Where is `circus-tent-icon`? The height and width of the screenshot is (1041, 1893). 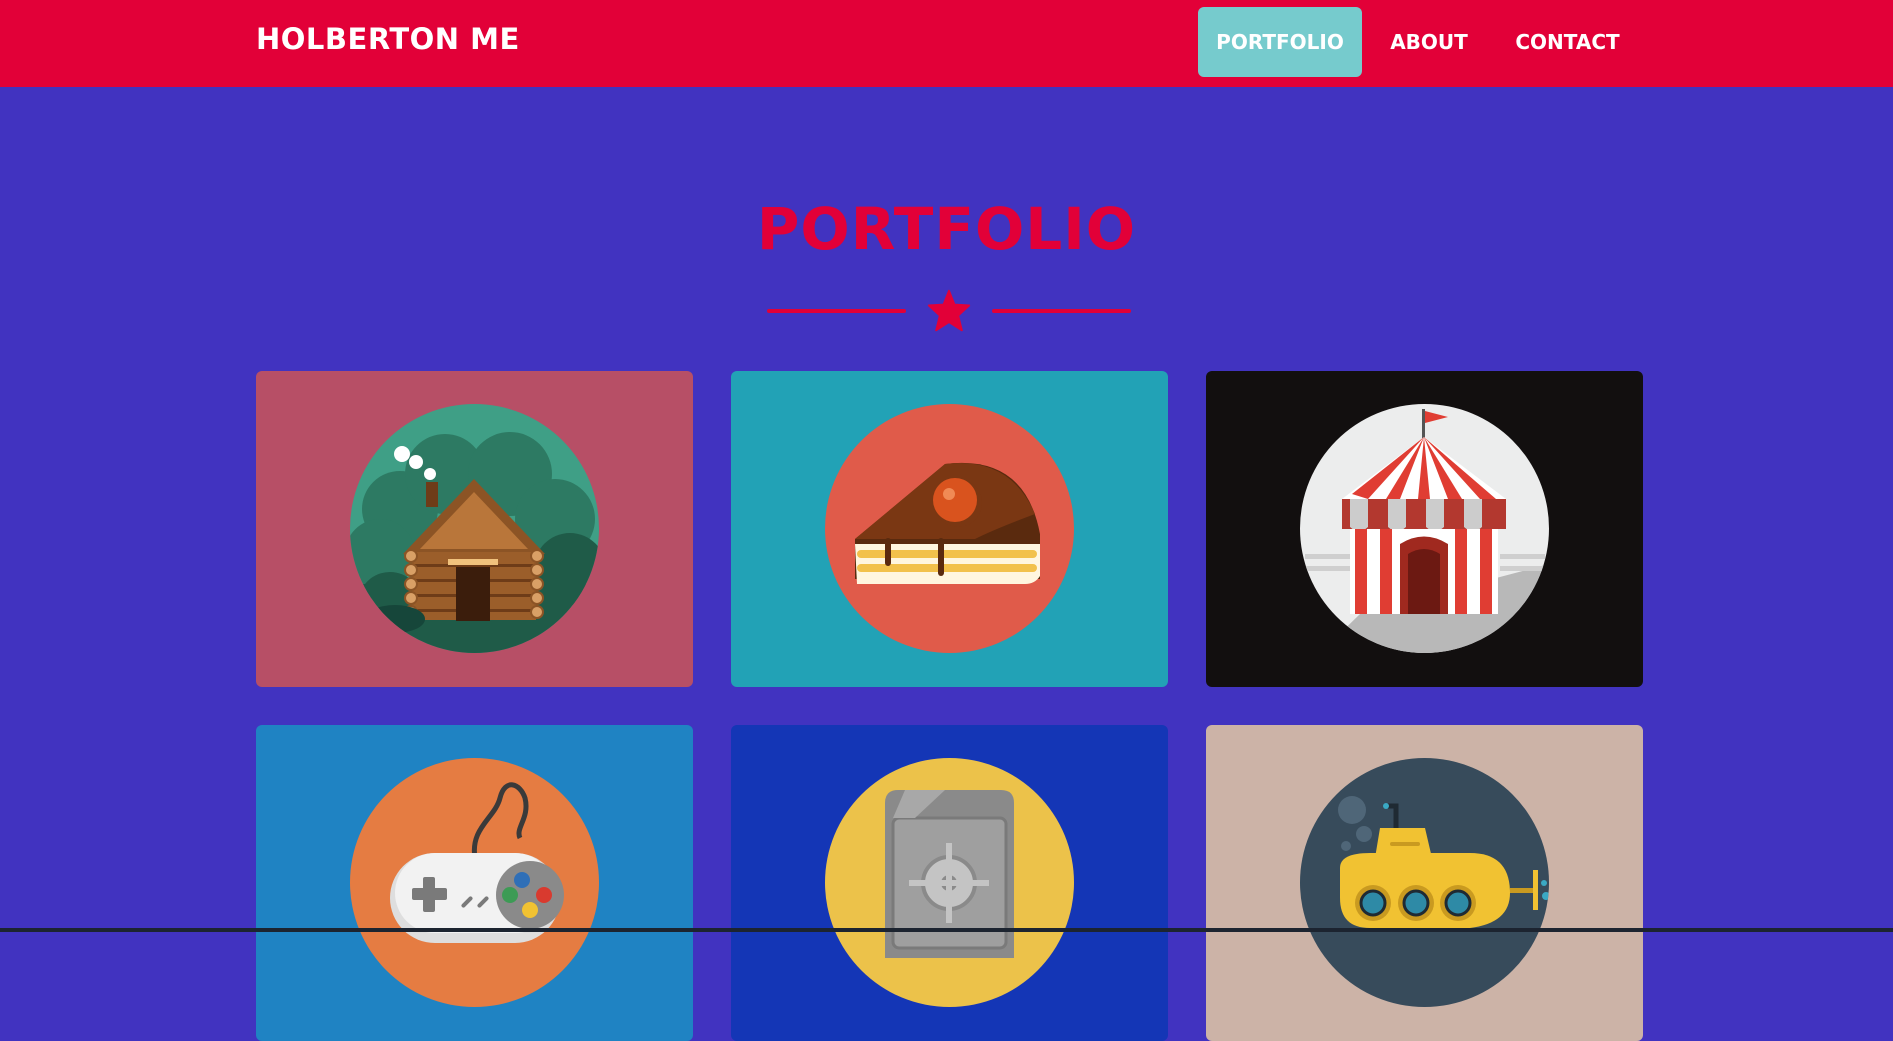
circus-tent-icon is located at coordinates (1424, 528).